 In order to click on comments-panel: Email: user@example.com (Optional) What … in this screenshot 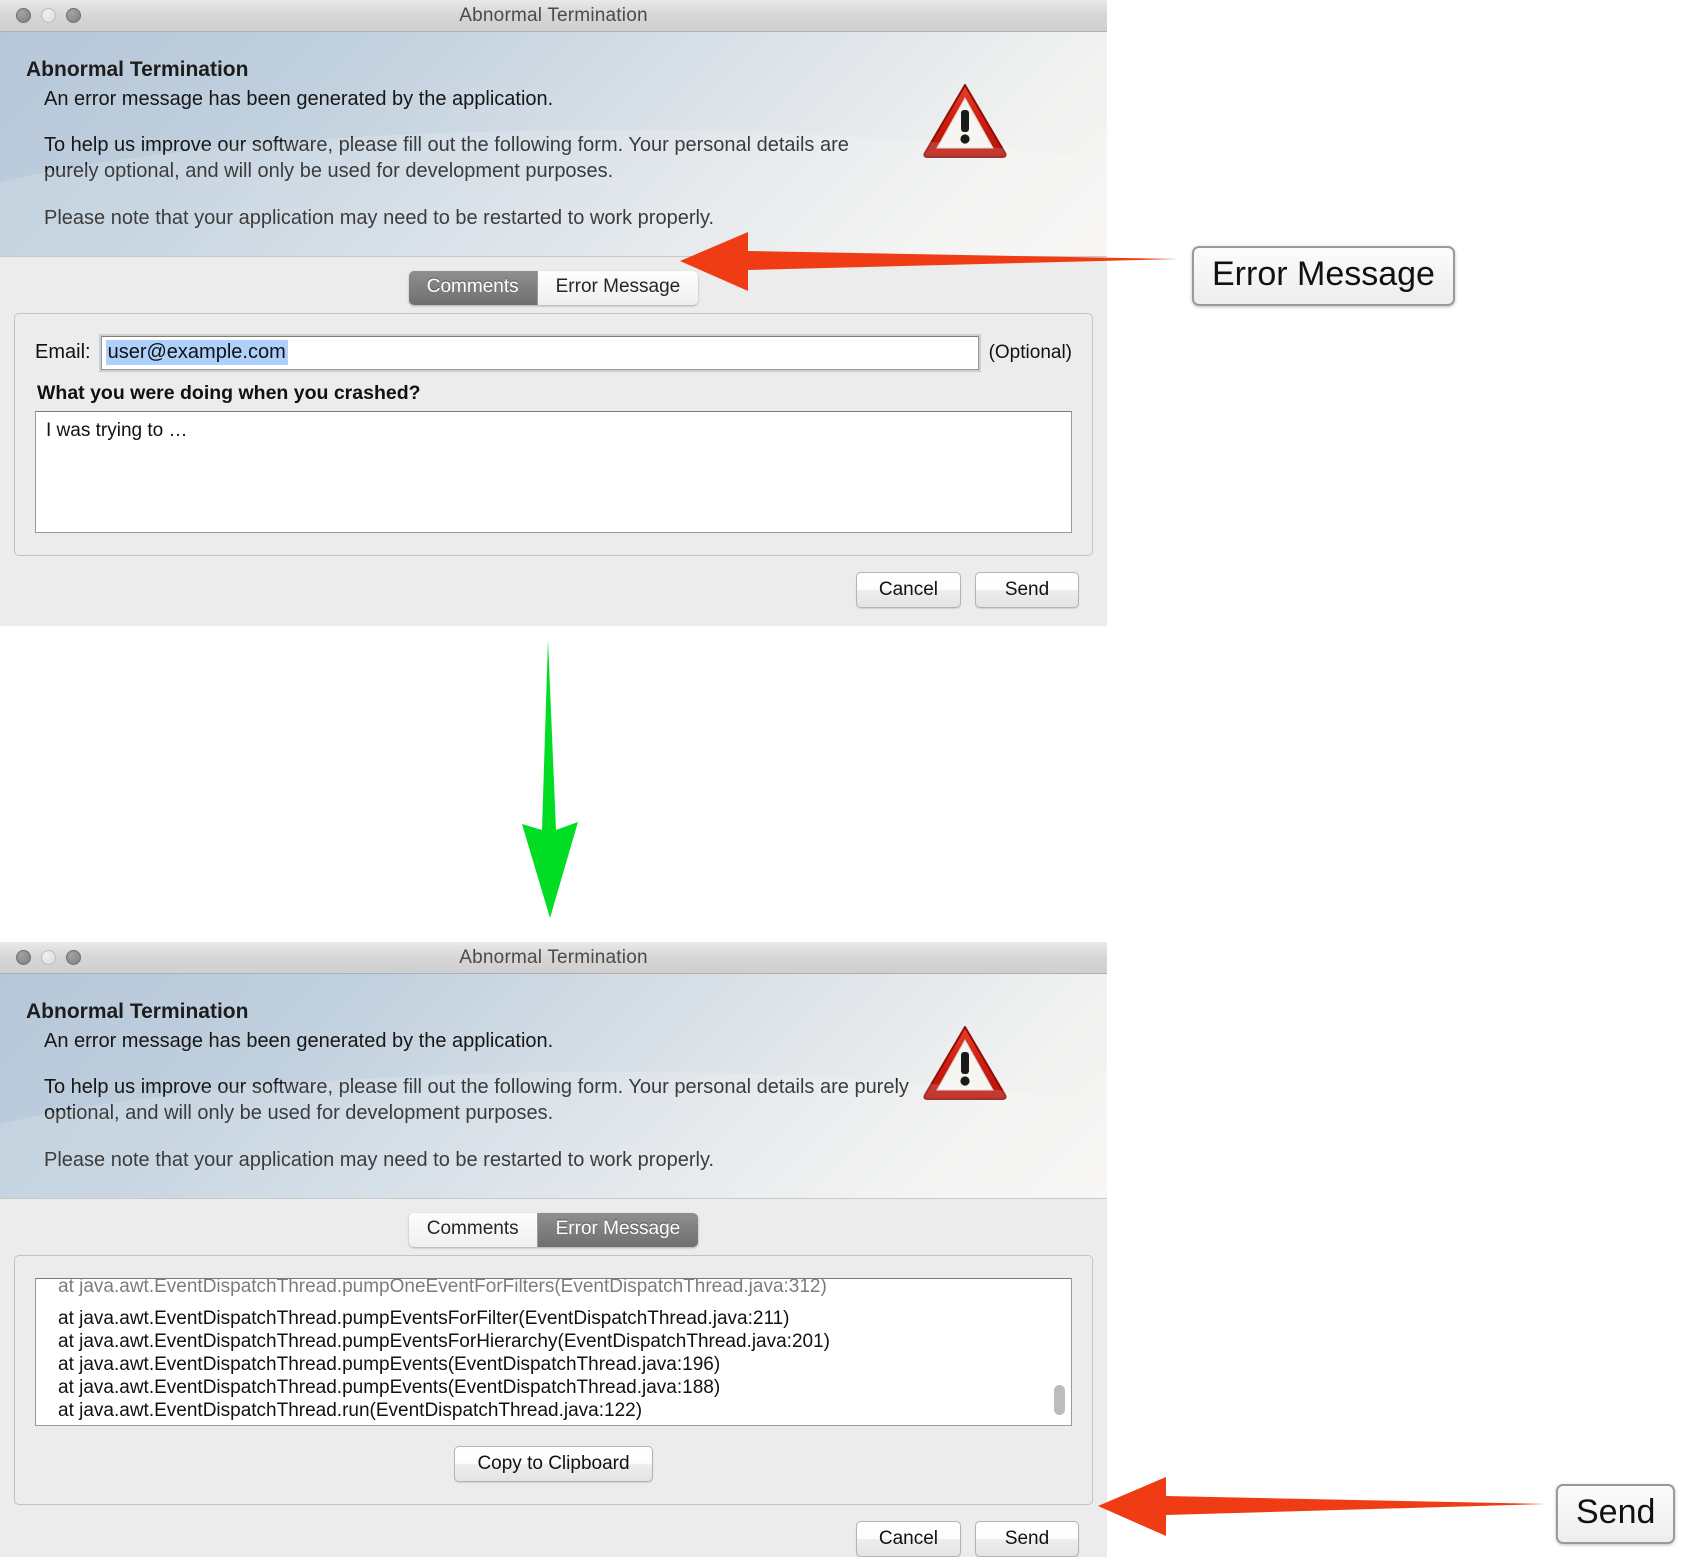, I will do `click(553, 434)`.